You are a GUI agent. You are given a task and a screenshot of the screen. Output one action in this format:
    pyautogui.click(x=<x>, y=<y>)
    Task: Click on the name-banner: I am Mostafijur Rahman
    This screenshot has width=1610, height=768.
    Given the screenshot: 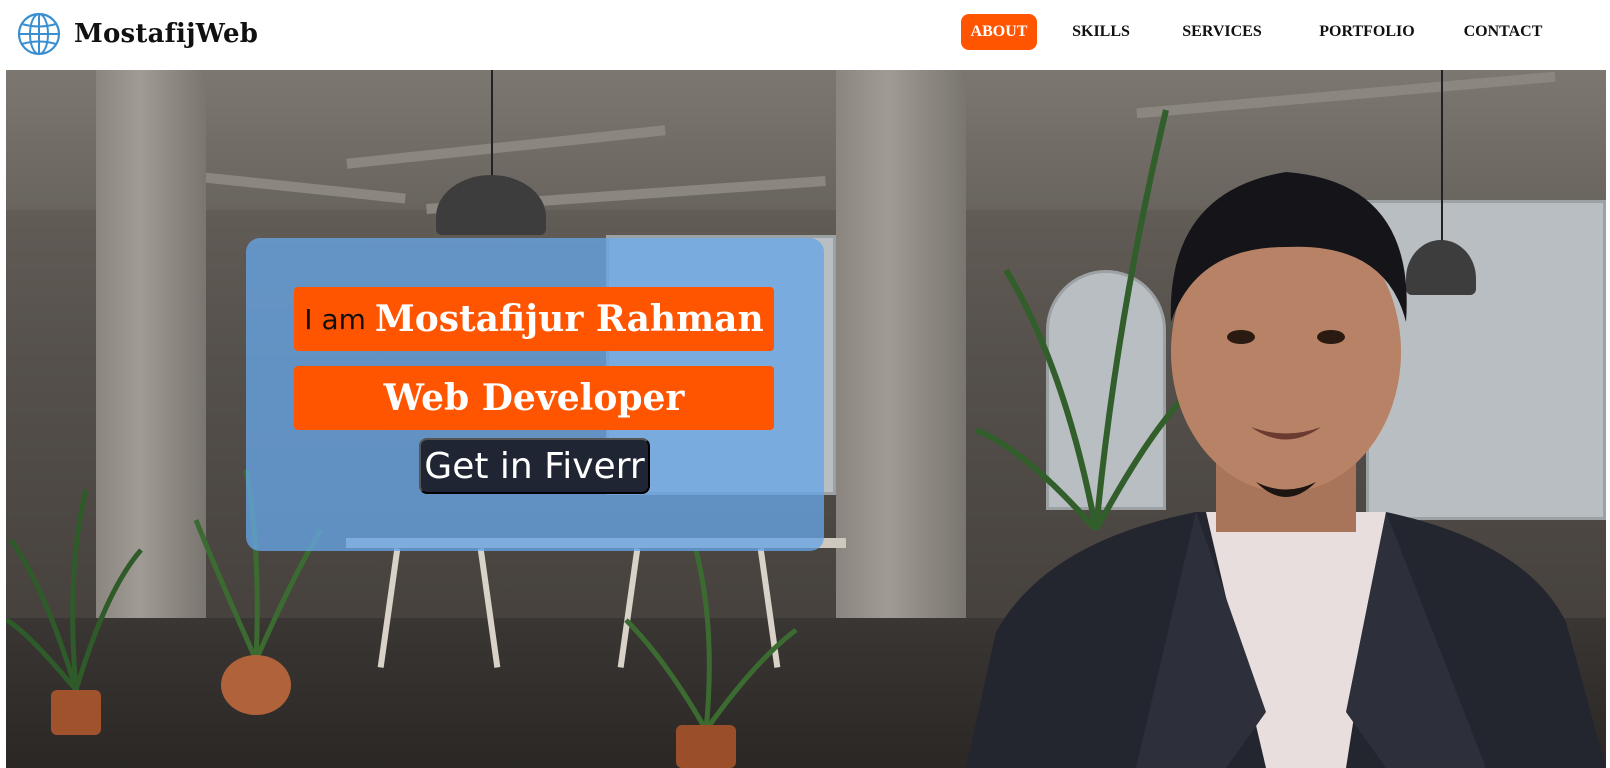 What is the action you would take?
    pyautogui.click(x=534, y=319)
    